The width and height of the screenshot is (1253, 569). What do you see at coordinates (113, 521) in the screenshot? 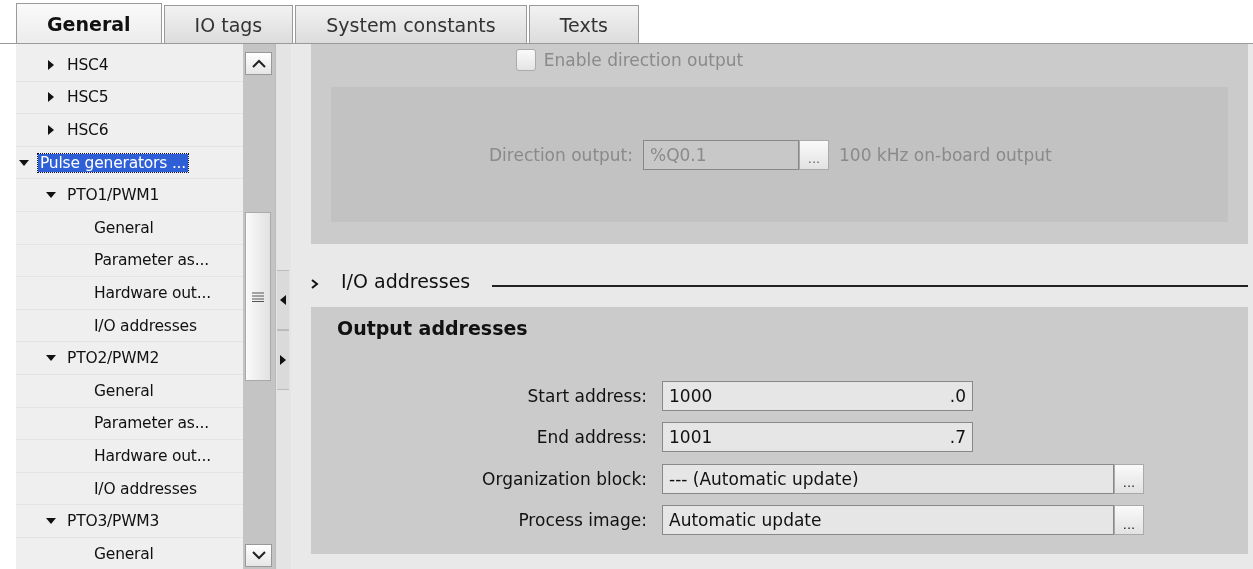
I see `tree-item: PTO3/PWM3` at bounding box center [113, 521].